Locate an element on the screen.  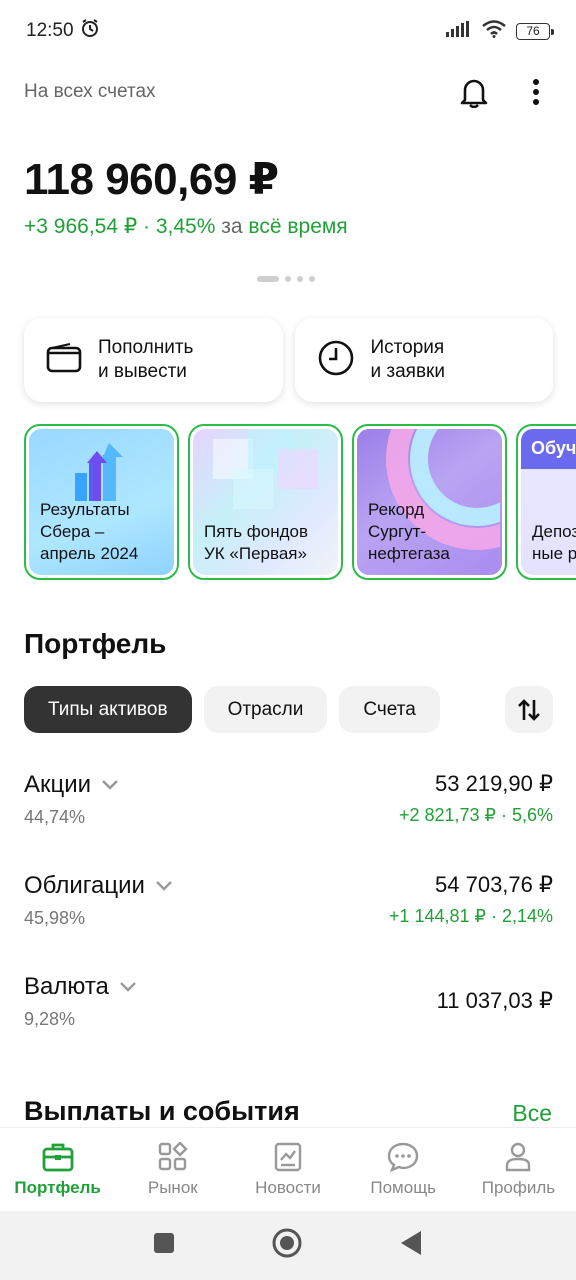
alarm-icon is located at coordinates (90, 31).